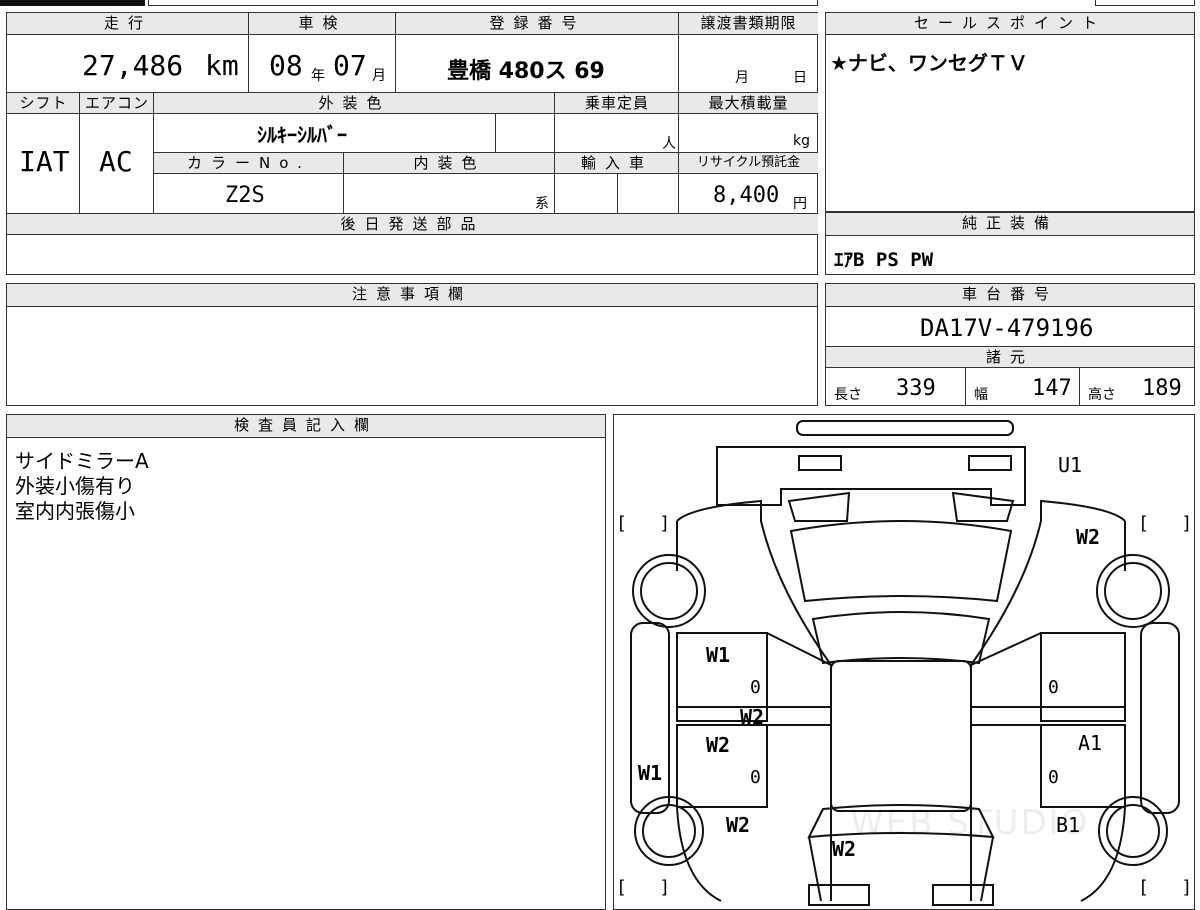 The width and height of the screenshot is (1200, 910). Describe the element at coordinates (1007, 328) in the screenshot. I see `chassis-value: DA17V-479196` at that location.